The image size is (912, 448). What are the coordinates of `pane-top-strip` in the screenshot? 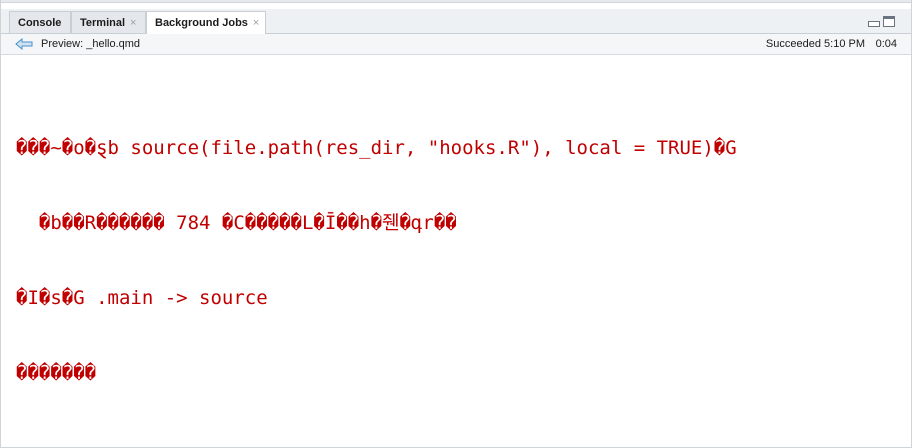 It's located at (456, 1).